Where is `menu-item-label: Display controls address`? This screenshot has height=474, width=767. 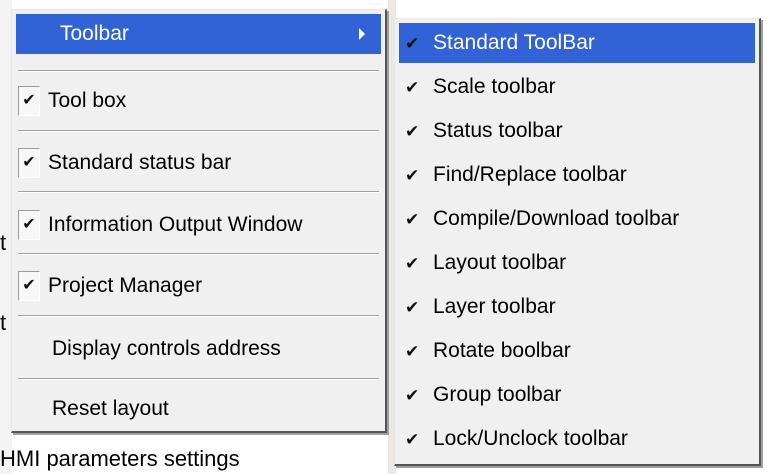
menu-item-label: Display controls address is located at coordinates (166, 348).